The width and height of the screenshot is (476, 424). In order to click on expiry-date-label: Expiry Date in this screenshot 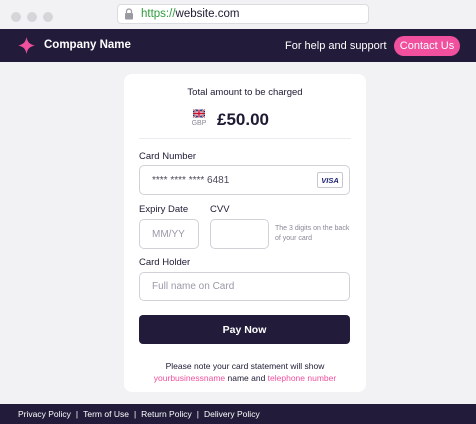, I will do `click(164, 209)`.